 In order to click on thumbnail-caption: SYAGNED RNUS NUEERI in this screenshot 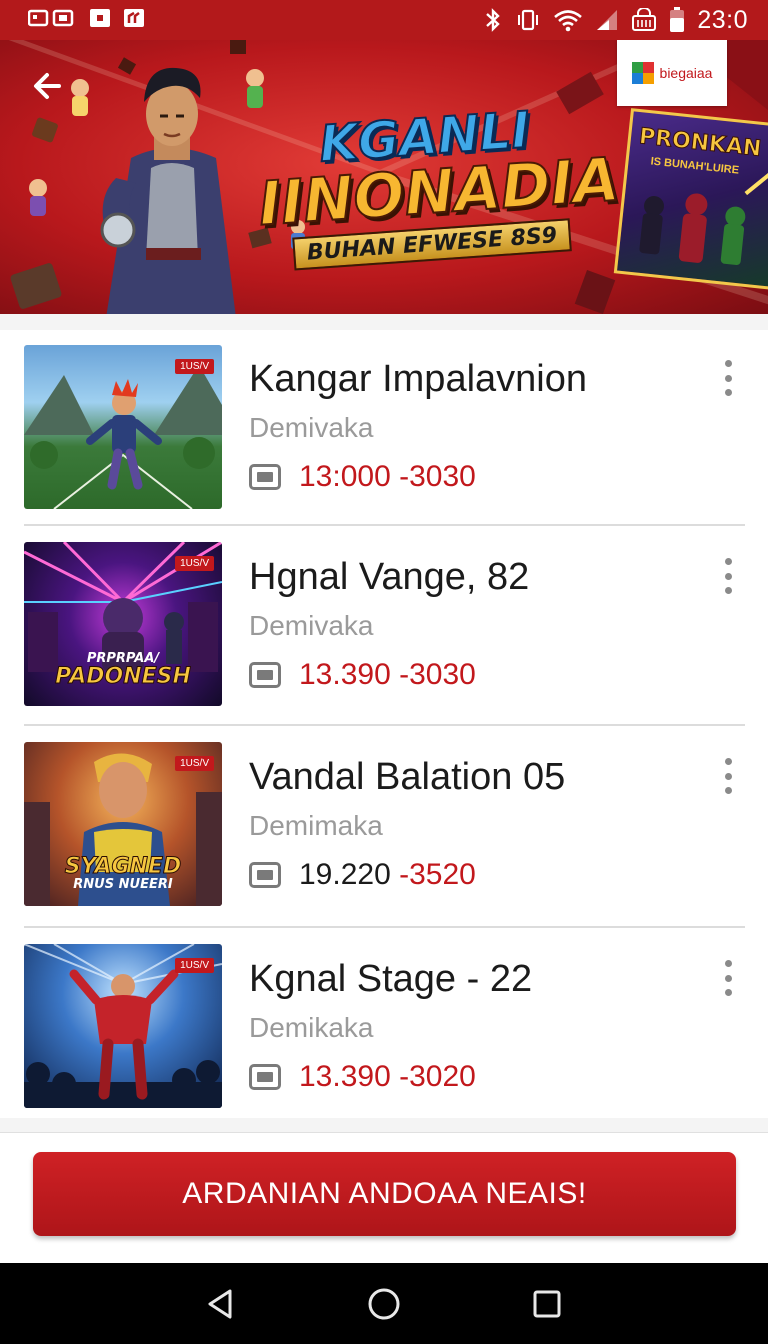, I will do `click(123, 873)`.